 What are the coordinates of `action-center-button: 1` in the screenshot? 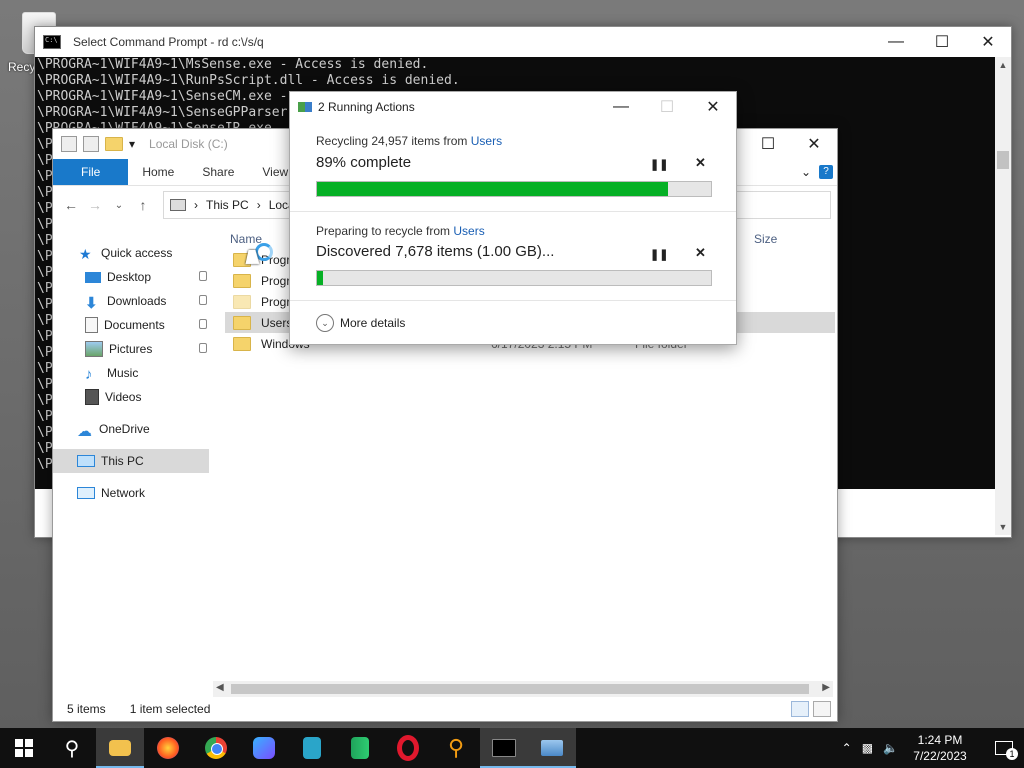 It's located at (1004, 748).